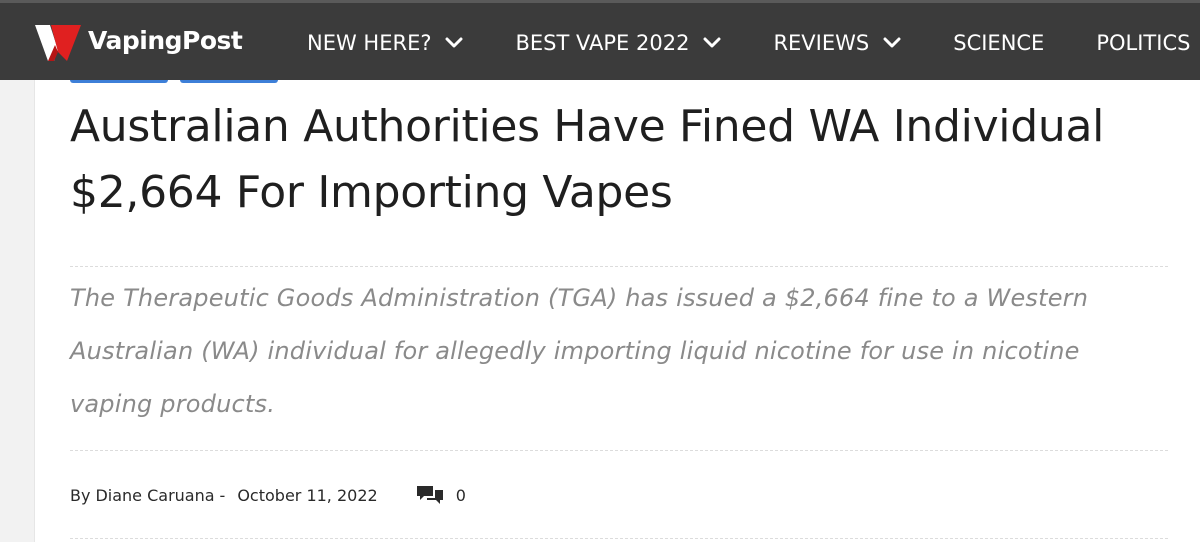 This screenshot has width=1200, height=542. Describe the element at coordinates (154, 495) in the screenshot. I see `author-link: Diane Caruana` at that location.